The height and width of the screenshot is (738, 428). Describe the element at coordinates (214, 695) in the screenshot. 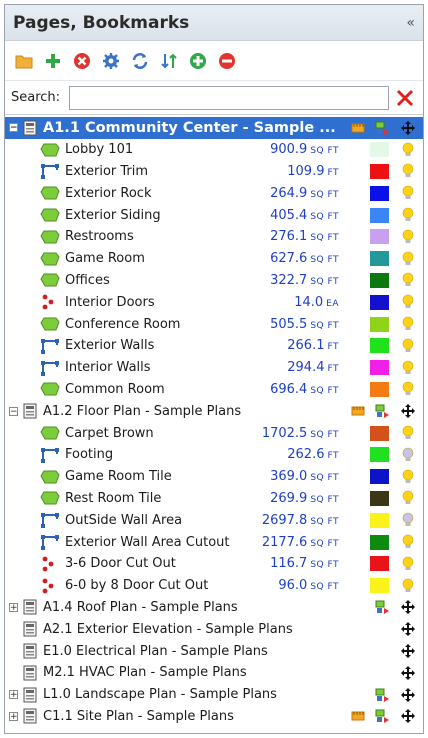

I see `page-row: + L1.0 Landscape Plan - Sample Plans` at that location.